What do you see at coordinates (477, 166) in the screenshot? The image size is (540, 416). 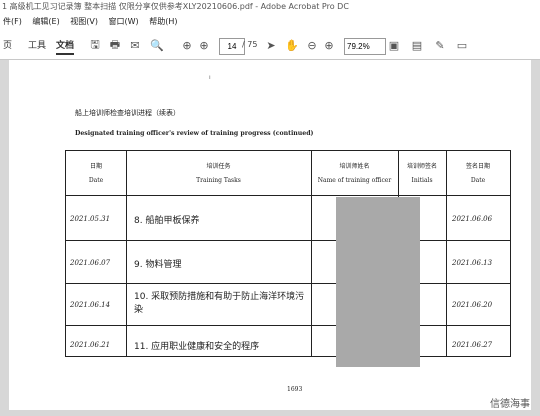 I see `header-sign-date-cn: 签名日期` at bounding box center [477, 166].